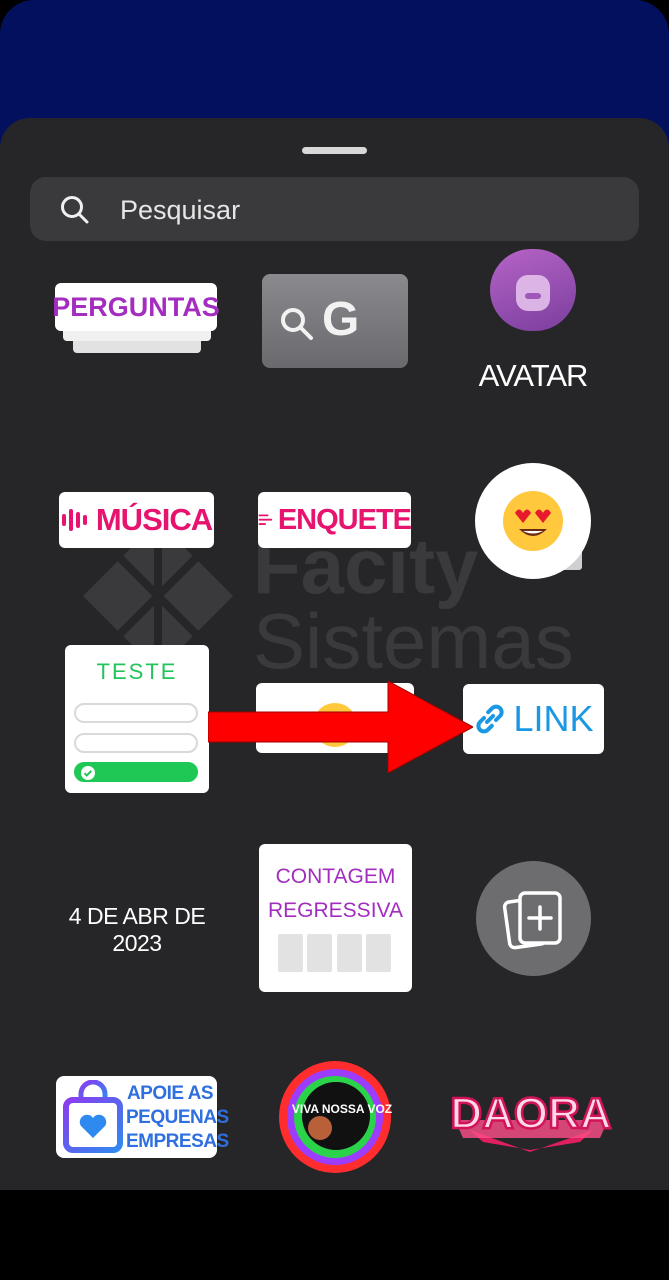  What do you see at coordinates (88, 773) in the screenshot?
I see `check-icon` at bounding box center [88, 773].